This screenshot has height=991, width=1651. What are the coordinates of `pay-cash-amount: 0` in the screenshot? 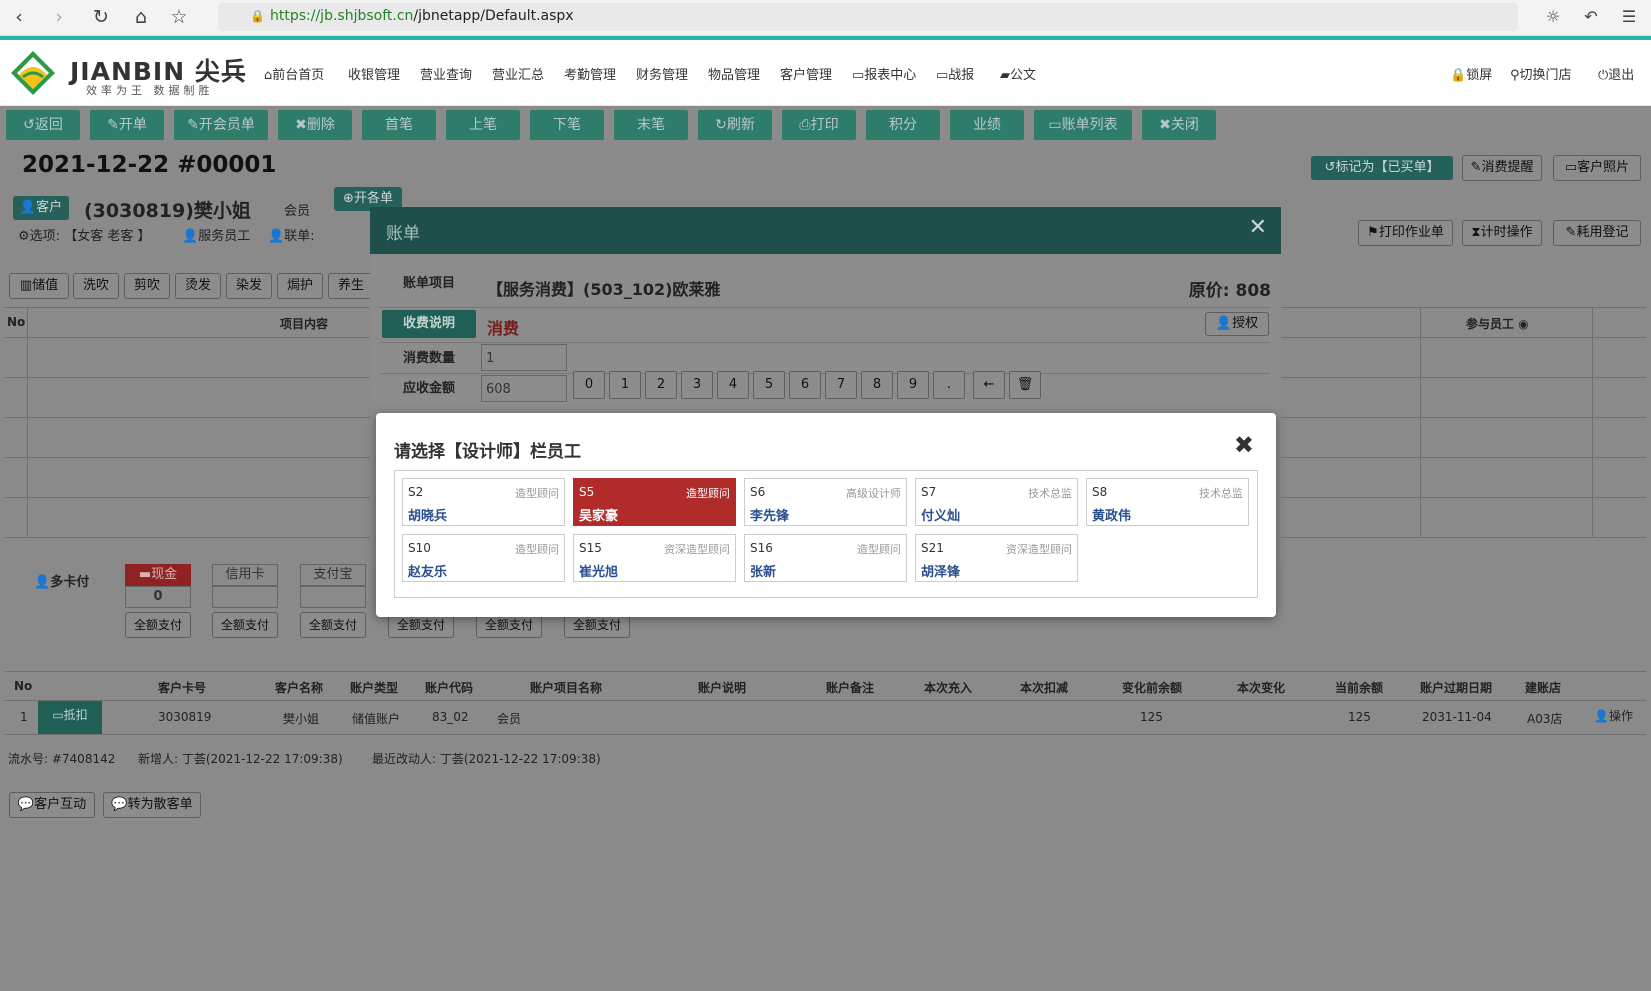 It's located at (158, 597).